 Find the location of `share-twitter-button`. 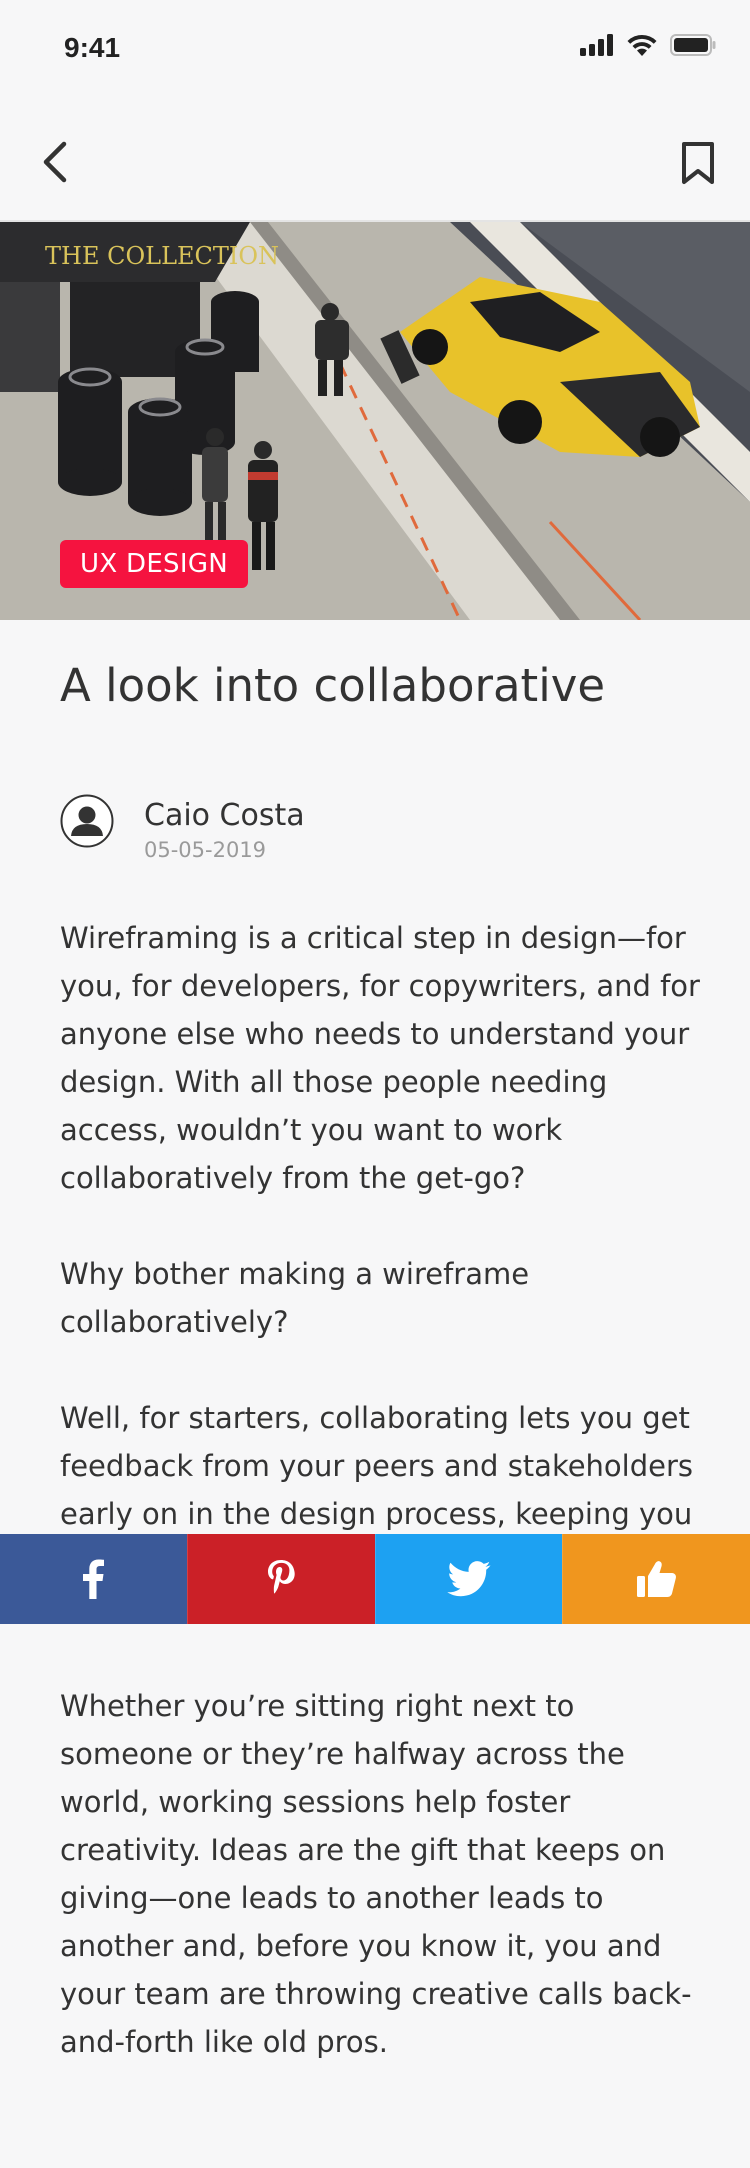

share-twitter-button is located at coordinates (468, 1579).